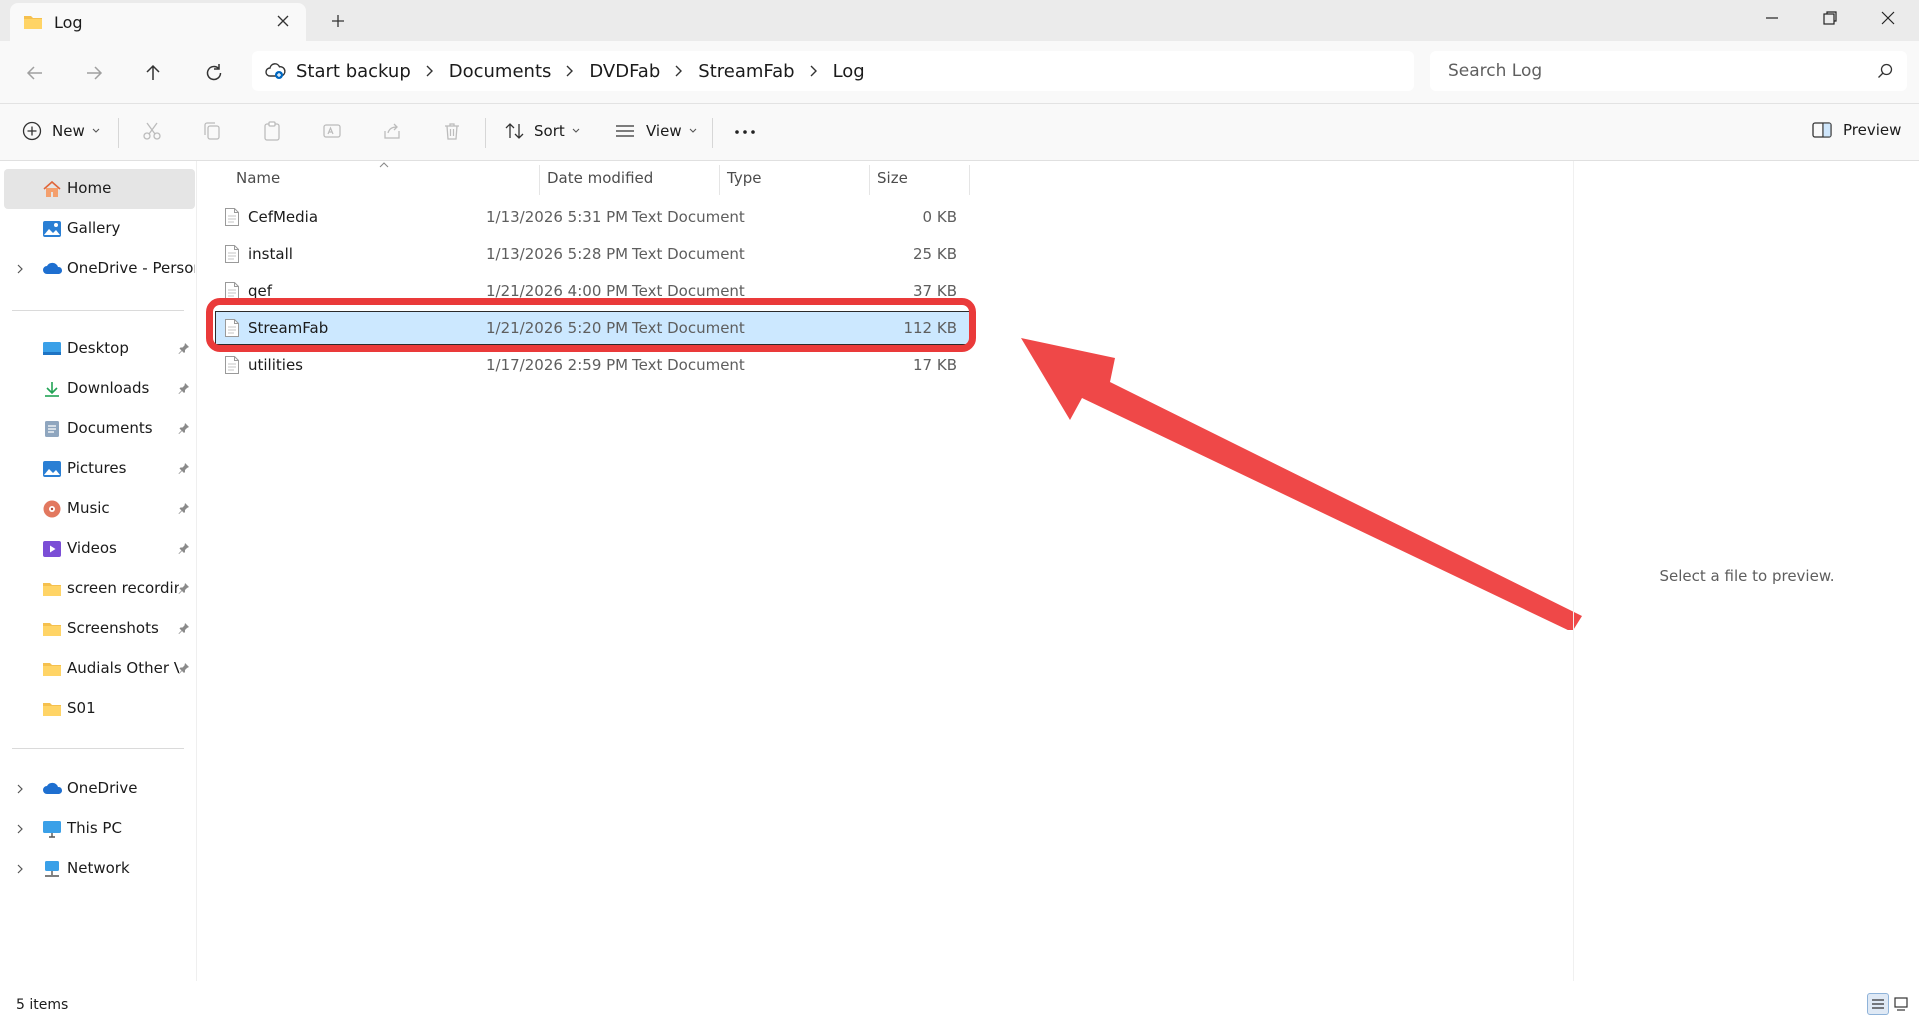  I want to click on forward-icon, so click(94, 73).